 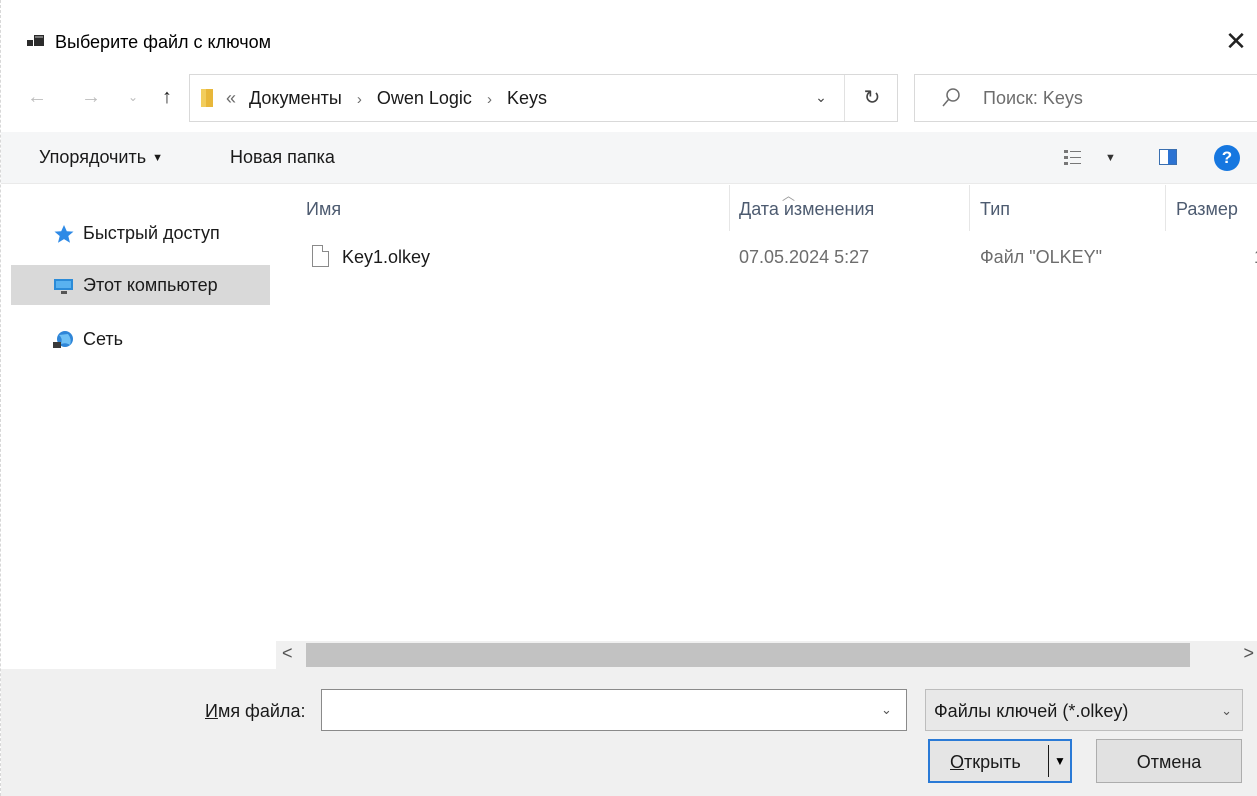 I want to click on sidebar-item-network: Сеть, so click(x=136, y=339).